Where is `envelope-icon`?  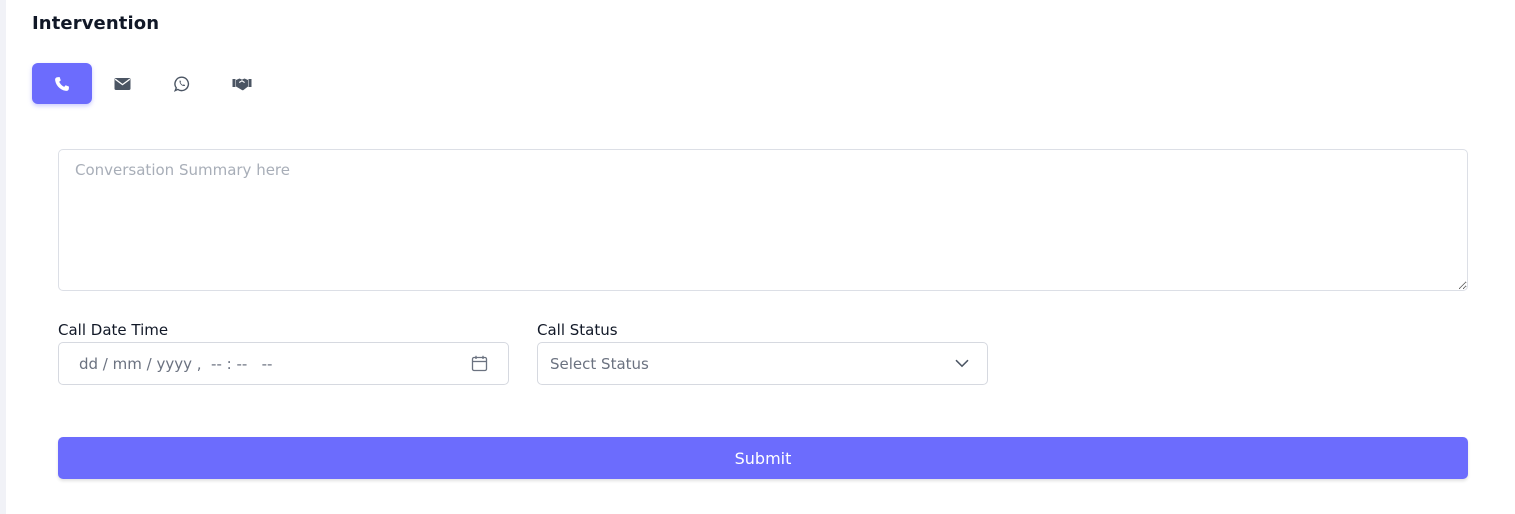
envelope-icon is located at coordinates (122, 84).